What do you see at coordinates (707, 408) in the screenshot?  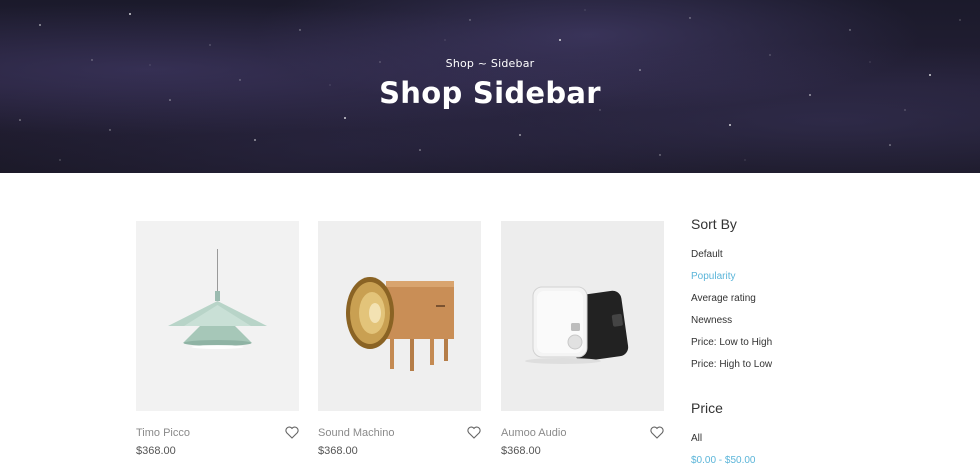 I see `price-heading: Price` at bounding box center [707, 408].